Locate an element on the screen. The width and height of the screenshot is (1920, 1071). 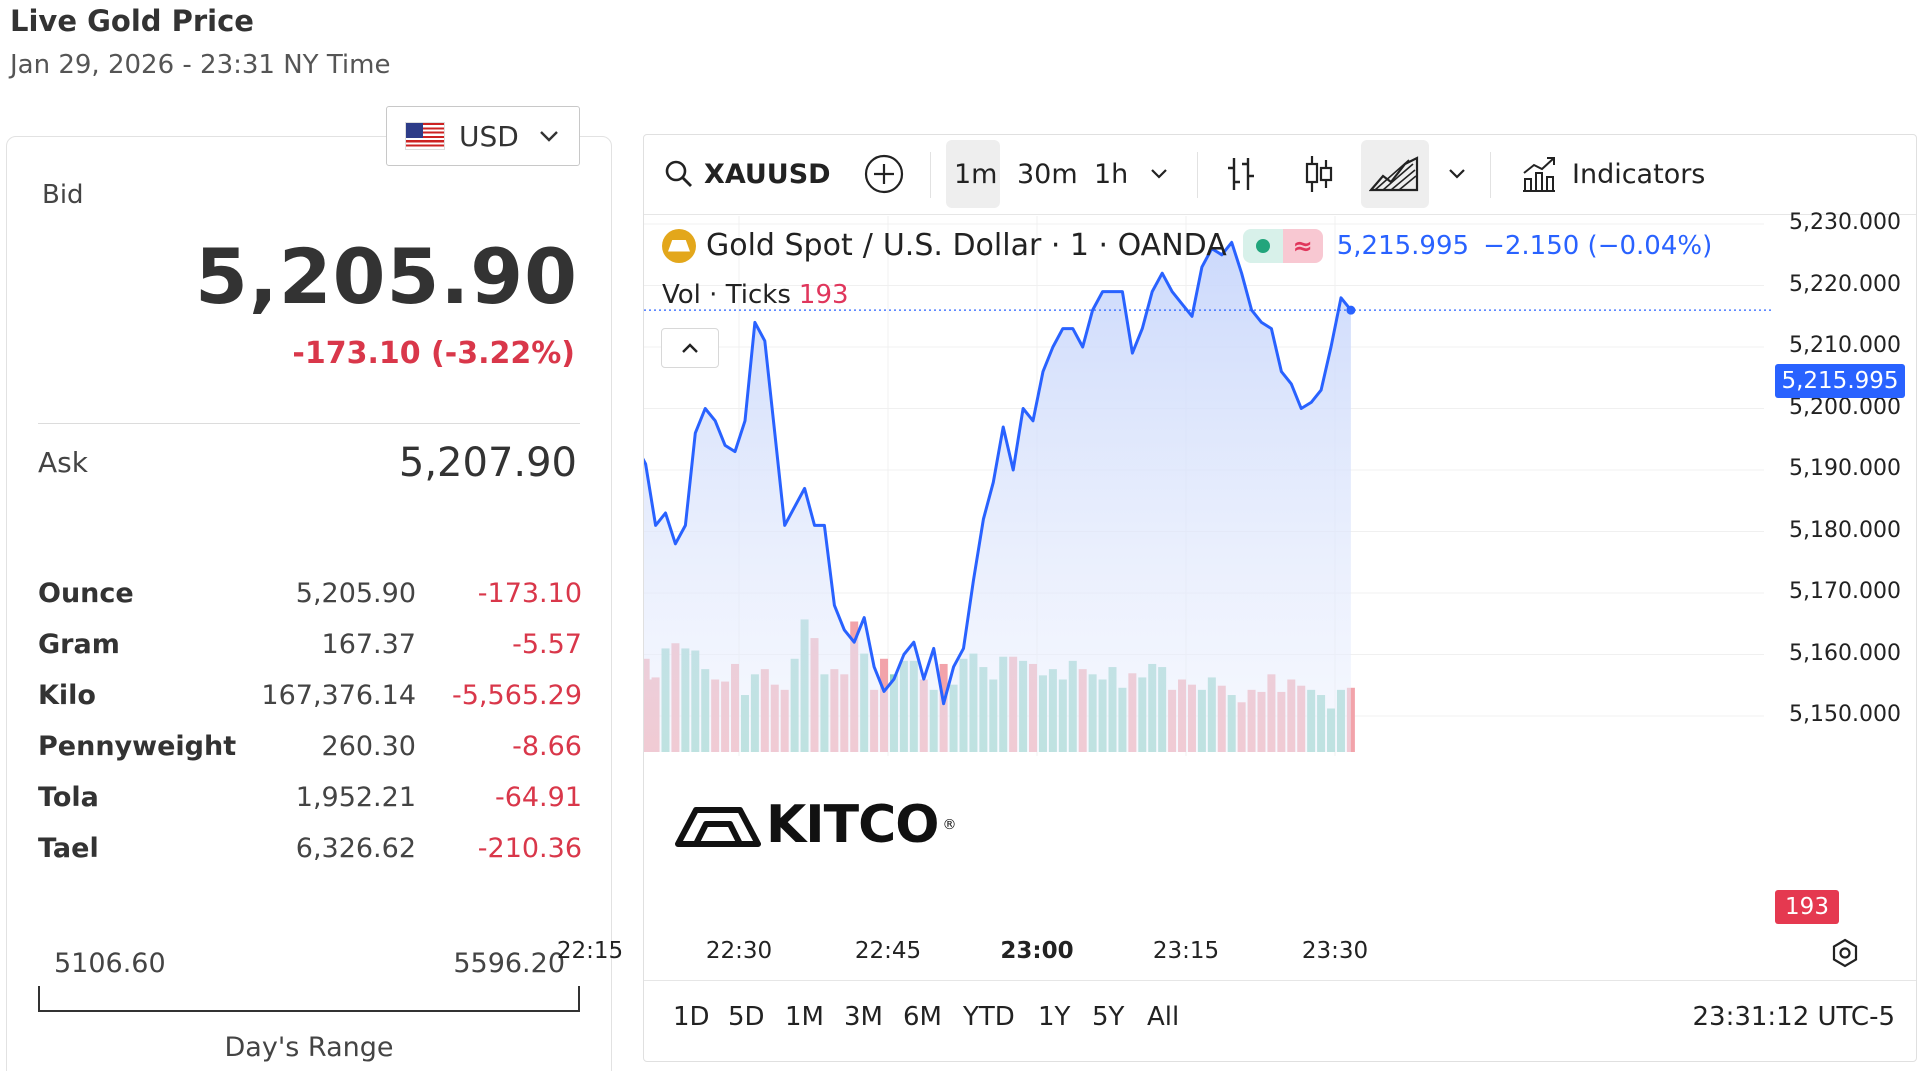
range-1d-button: 1D is located at coordinates (691, 1017).